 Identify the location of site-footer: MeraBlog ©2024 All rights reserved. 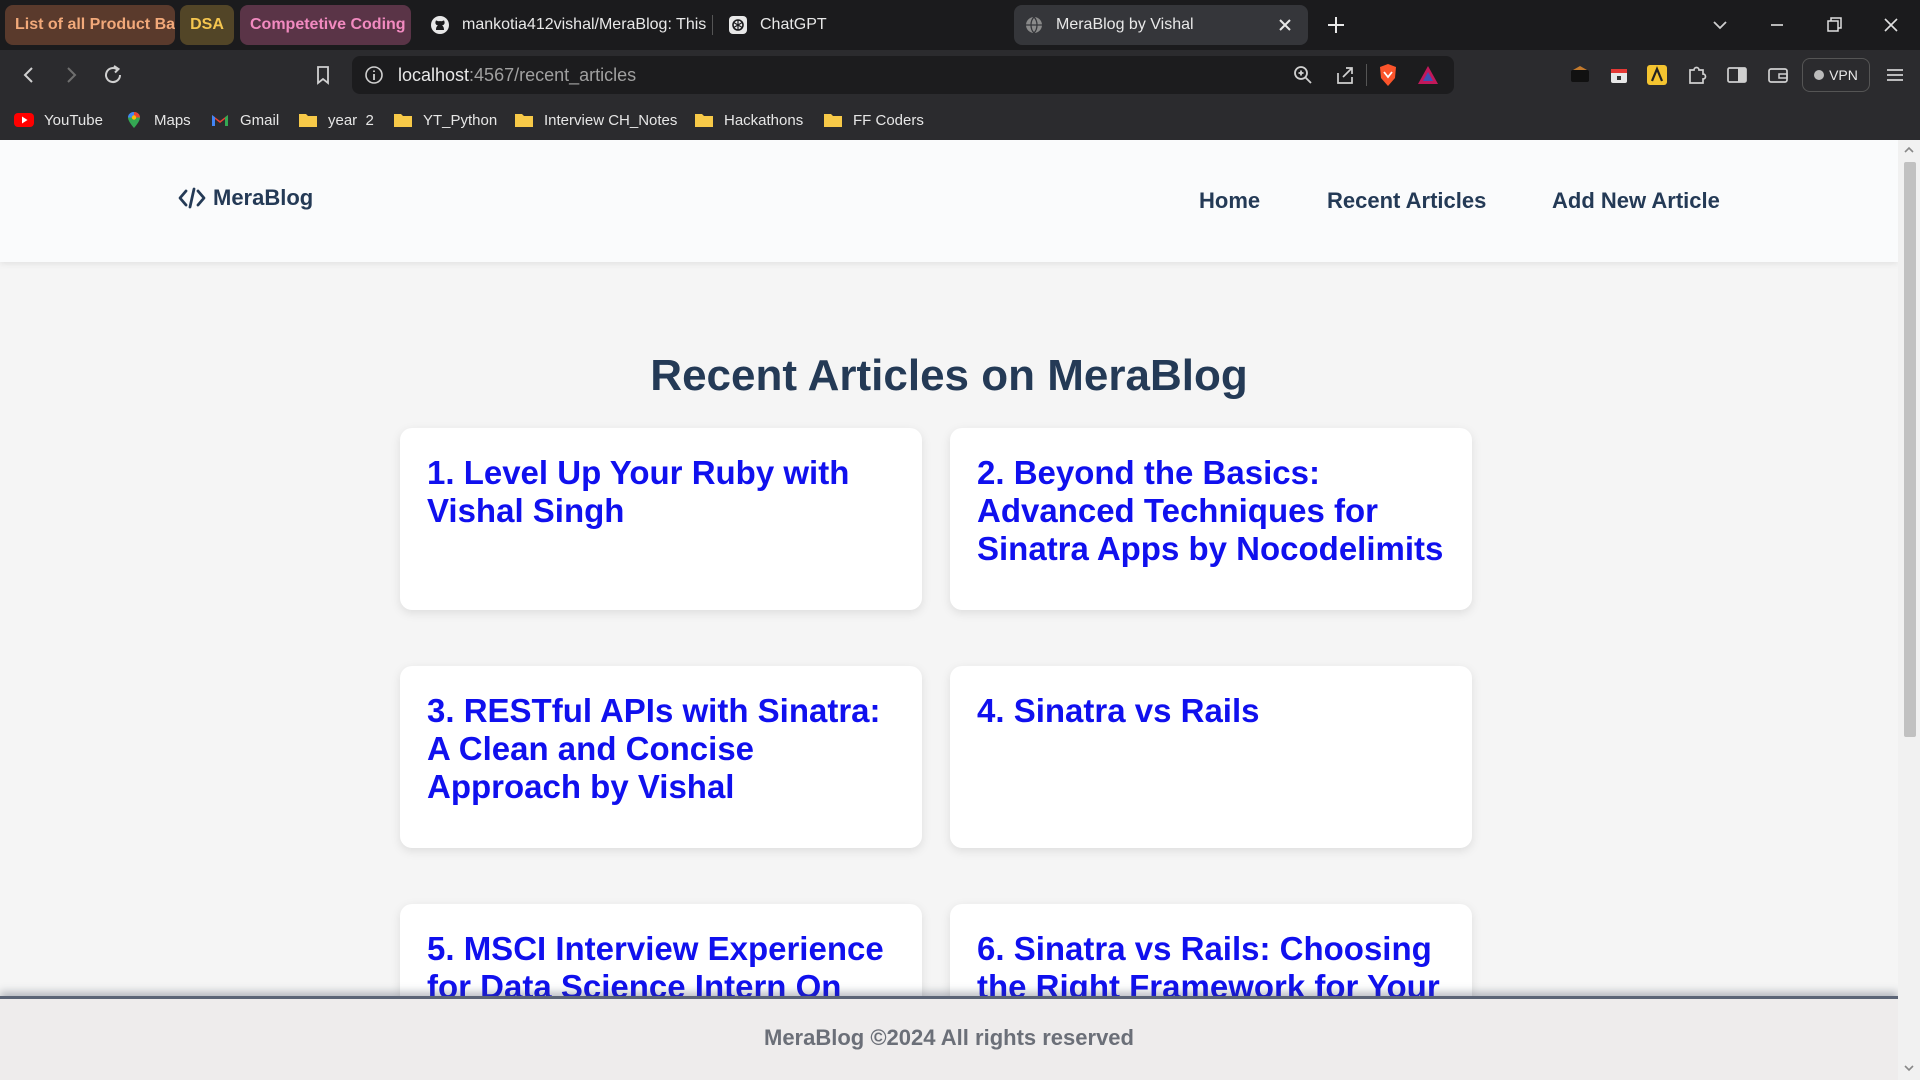
(949, 1038).